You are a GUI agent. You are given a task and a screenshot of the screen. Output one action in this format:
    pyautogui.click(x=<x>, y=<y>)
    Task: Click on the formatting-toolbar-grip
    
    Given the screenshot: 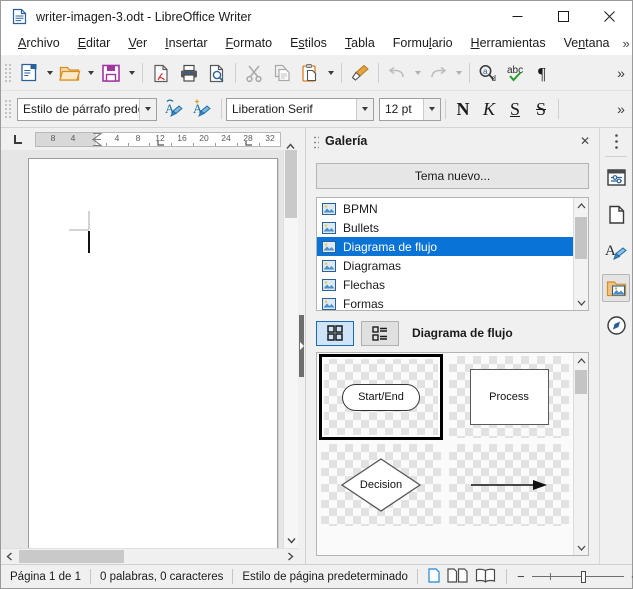 What is the action you would take?
    pyautogui.click(x=7, y=109)
    